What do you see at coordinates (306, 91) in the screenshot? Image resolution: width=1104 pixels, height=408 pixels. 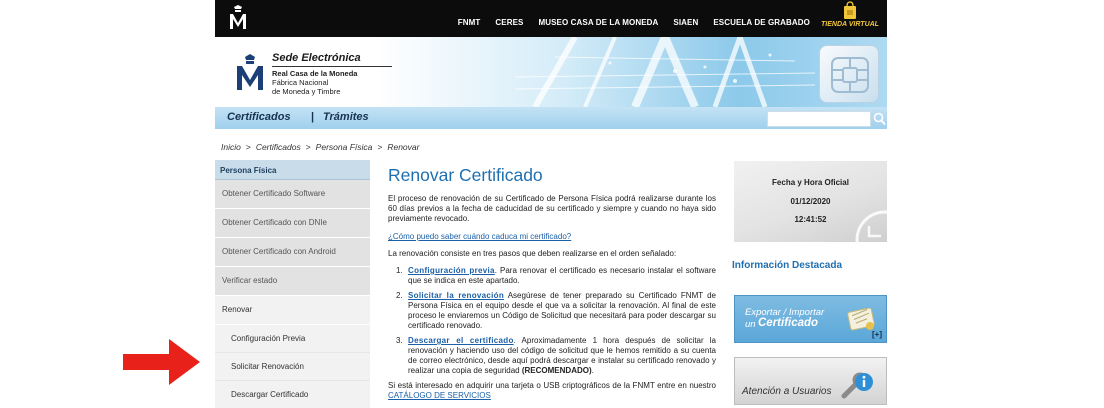 I see `org-name-line3: de Moneda y Timbre` at bounding box center [306, 91].